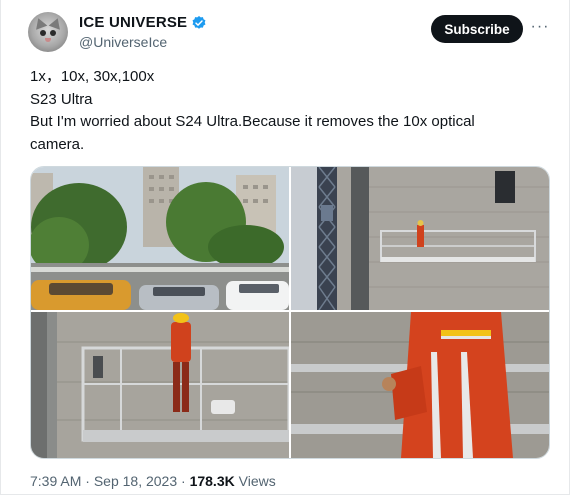 The height and width of the screenshot is (496, 570). I want to click on views-count: 178.3K, so click(212, 481).